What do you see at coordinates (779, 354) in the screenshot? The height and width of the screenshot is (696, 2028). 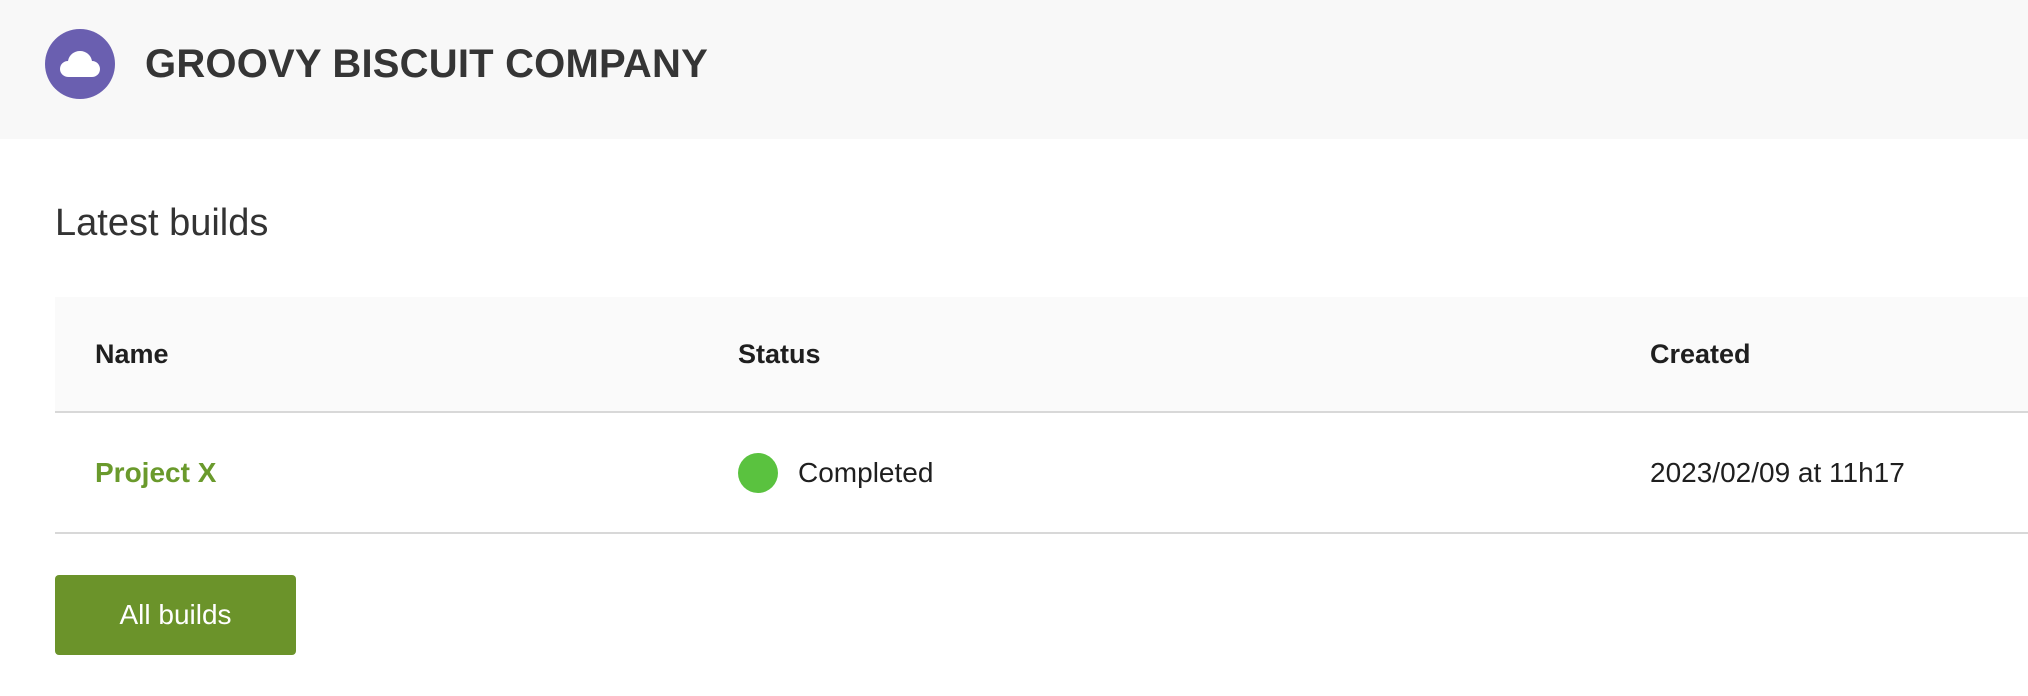 I see `column-header-status: Status` at bounding box center [779, 354].